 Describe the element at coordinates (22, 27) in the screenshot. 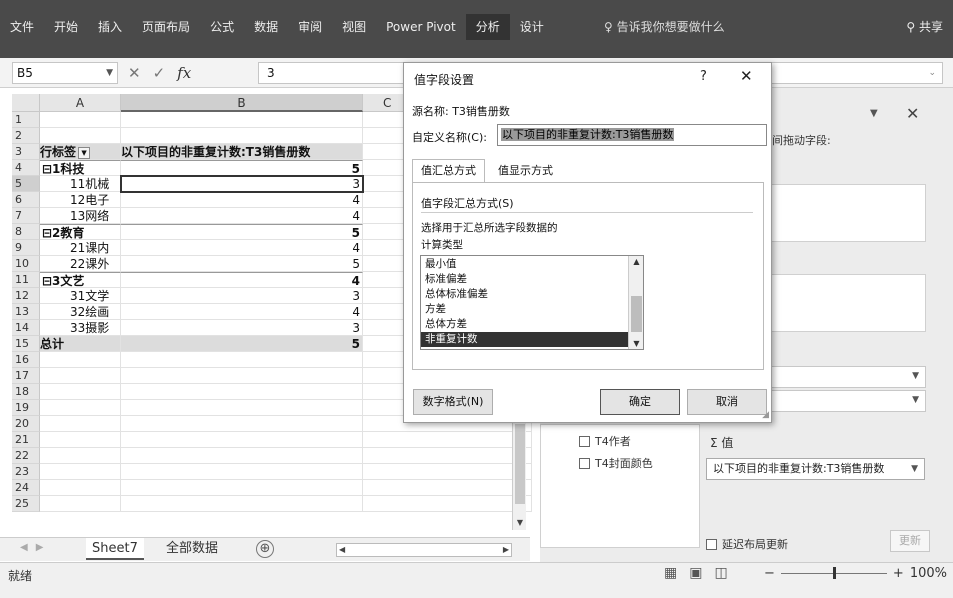

I see `tab-file: 文件` at that location.